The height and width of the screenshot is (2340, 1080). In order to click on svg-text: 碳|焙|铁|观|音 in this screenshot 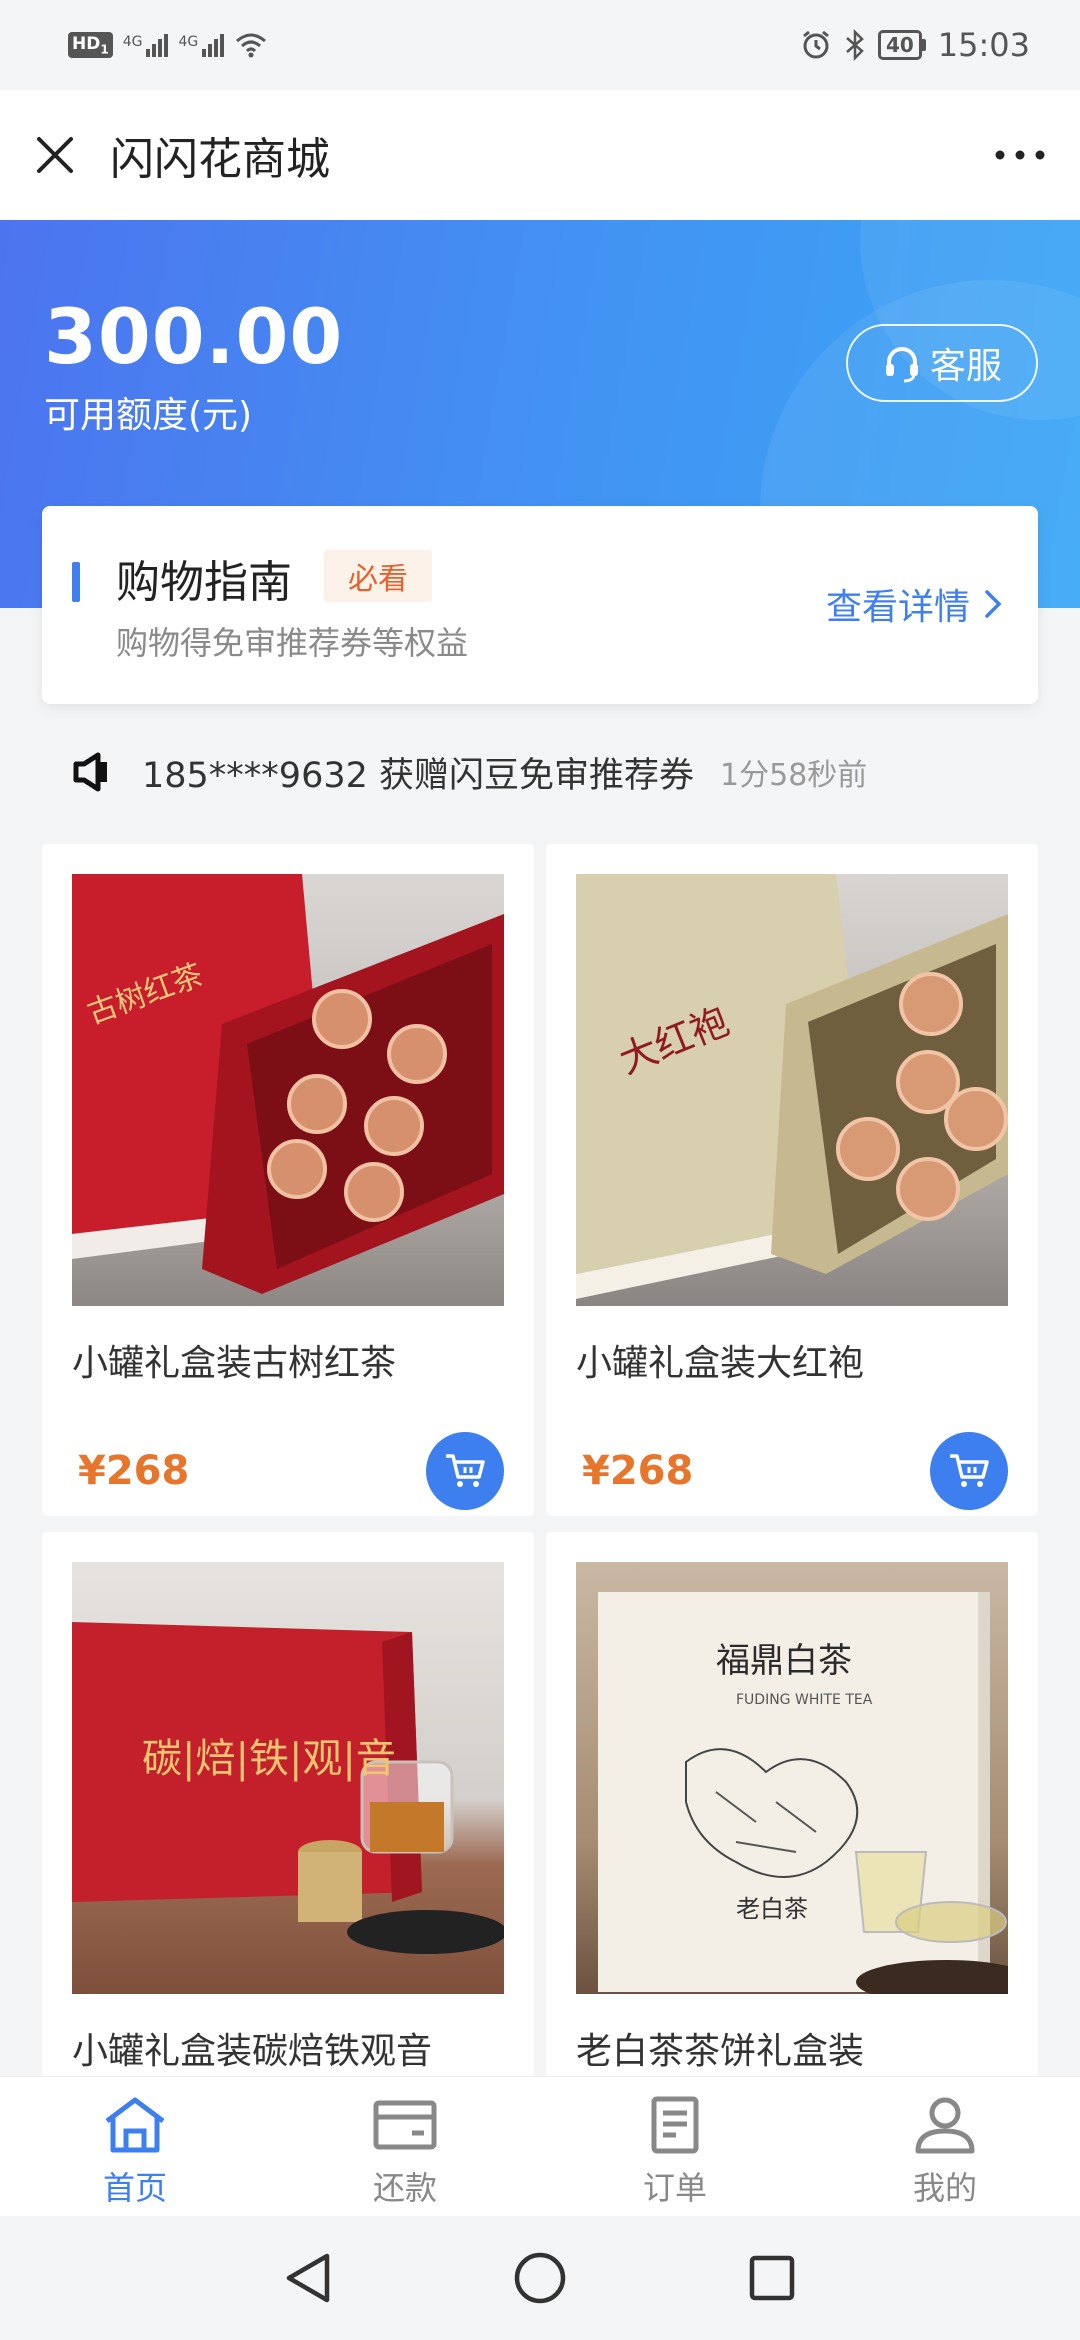, I will do `click(269, 1759)`.